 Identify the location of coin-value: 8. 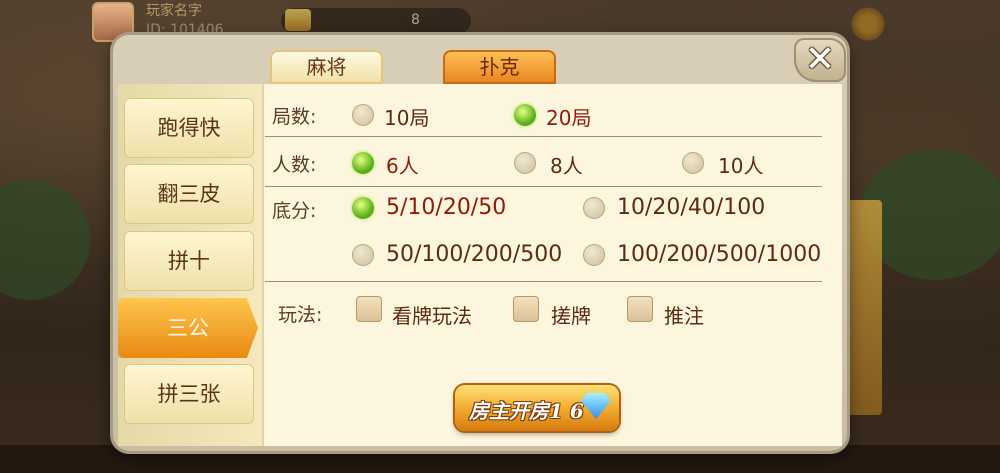
(415, 20).